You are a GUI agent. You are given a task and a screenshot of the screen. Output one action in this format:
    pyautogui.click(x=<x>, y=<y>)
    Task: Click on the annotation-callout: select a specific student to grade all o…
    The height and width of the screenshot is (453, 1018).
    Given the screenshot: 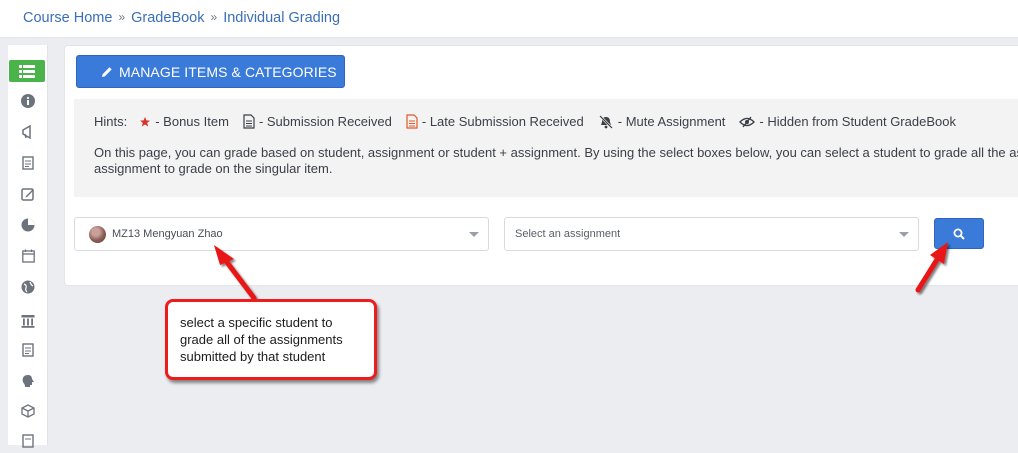 What is the action you would take?
    pyautogui.click(x=271, y=339)
    